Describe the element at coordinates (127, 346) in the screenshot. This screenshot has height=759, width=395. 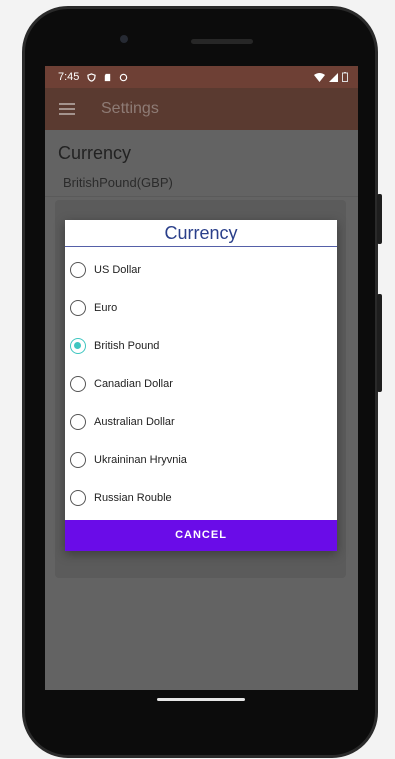
I see `option-label: British Pound` at that location.